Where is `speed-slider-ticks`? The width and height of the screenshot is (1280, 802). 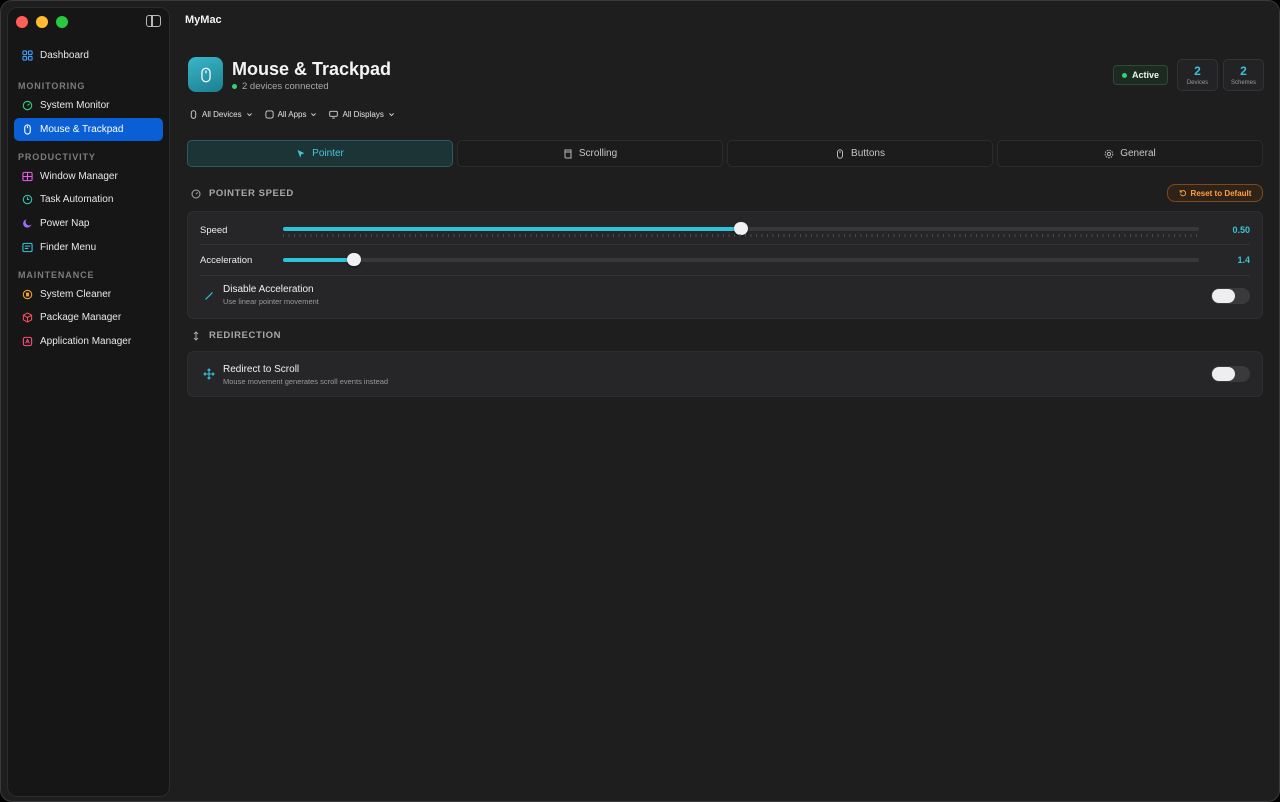
speed-slider-ticks is located at coordinates (741, 235).